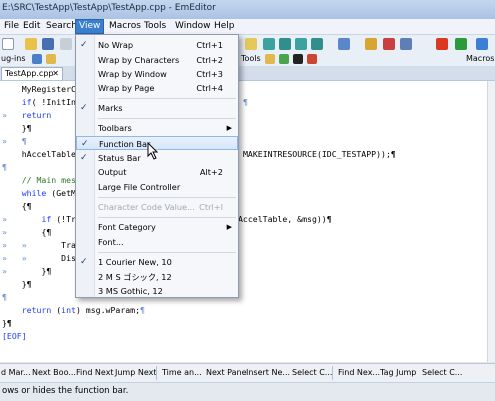 The height and width of the screenshot is (401, 495). Describe the element at coordinates (406, 44) in the screenshot. I see `wizard-icon` at that location.